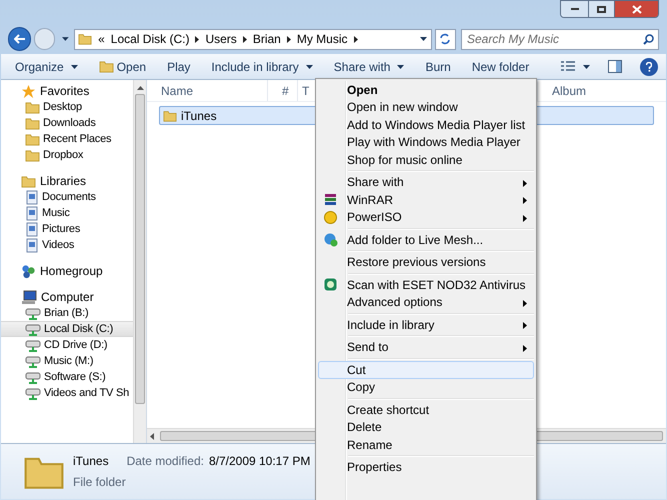  What do you see at coordinates (259, 461) in the screenshot?
I see `details-value: 8/7/2009 10:17 PM` at bounding box center [259, 461].